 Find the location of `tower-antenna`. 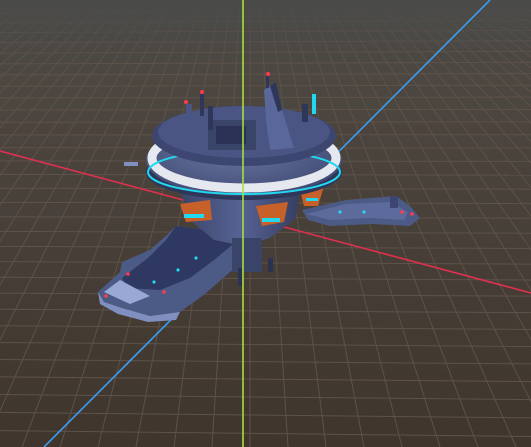

tower-antenna is located at coordinates (267, 81).